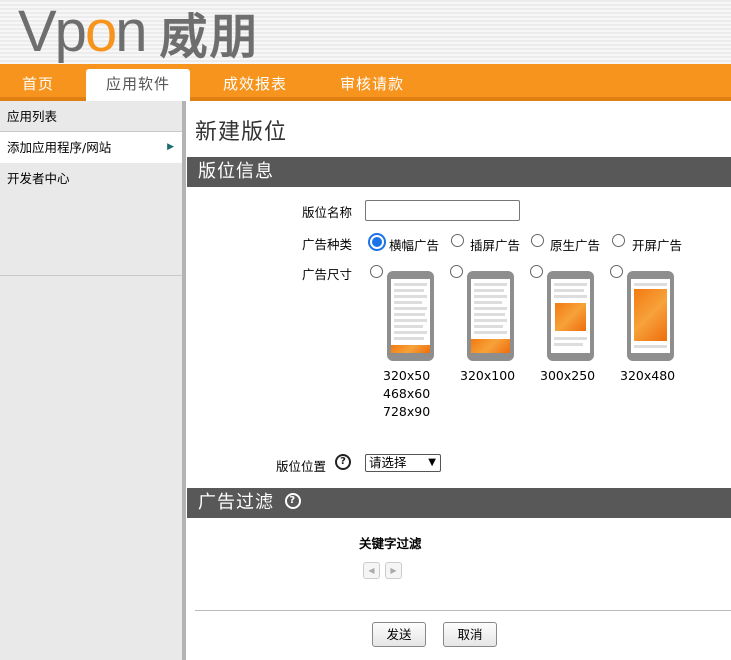 Image resolution: width=731 pixels, height=660 pixels. I want to click on size-728x90: 728x90, so click(407, 411).